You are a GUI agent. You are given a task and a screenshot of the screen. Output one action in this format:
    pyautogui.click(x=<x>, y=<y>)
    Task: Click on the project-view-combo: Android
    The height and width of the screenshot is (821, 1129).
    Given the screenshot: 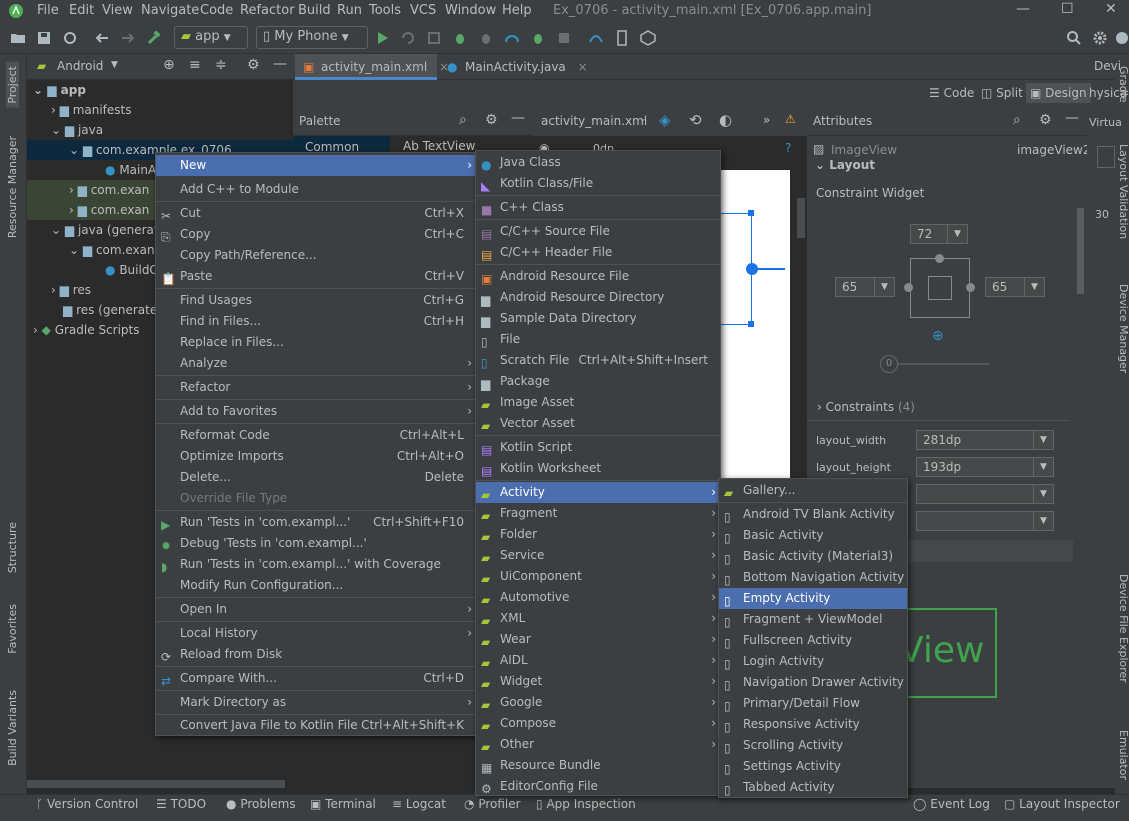 What is the action you would take?
    pyautogui.click(x=80, y=66)
    